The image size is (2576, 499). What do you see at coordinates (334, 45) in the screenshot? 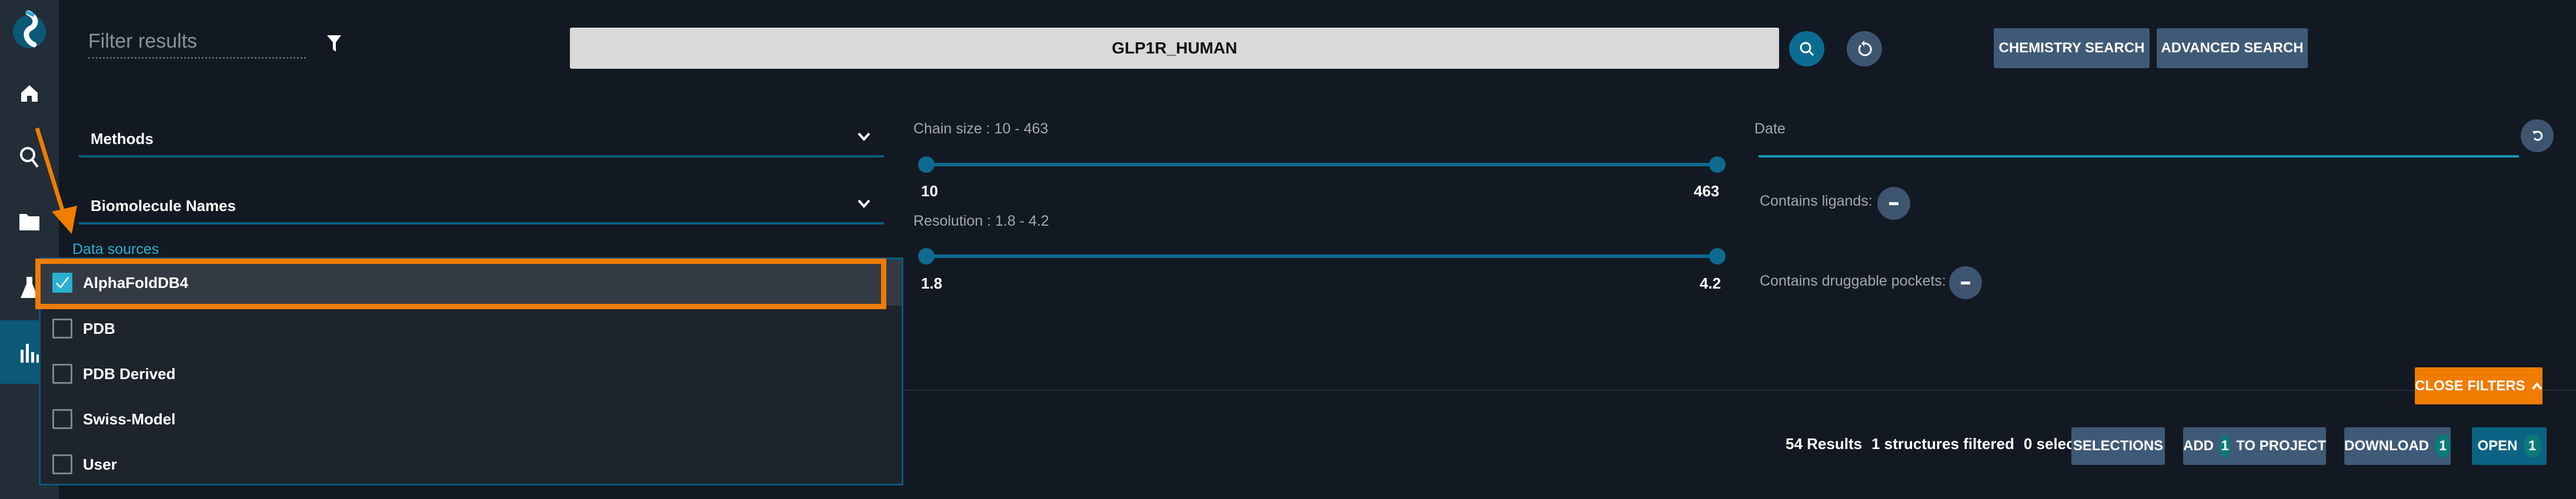
I see `filter-icon` at bounding box center [334, 45].